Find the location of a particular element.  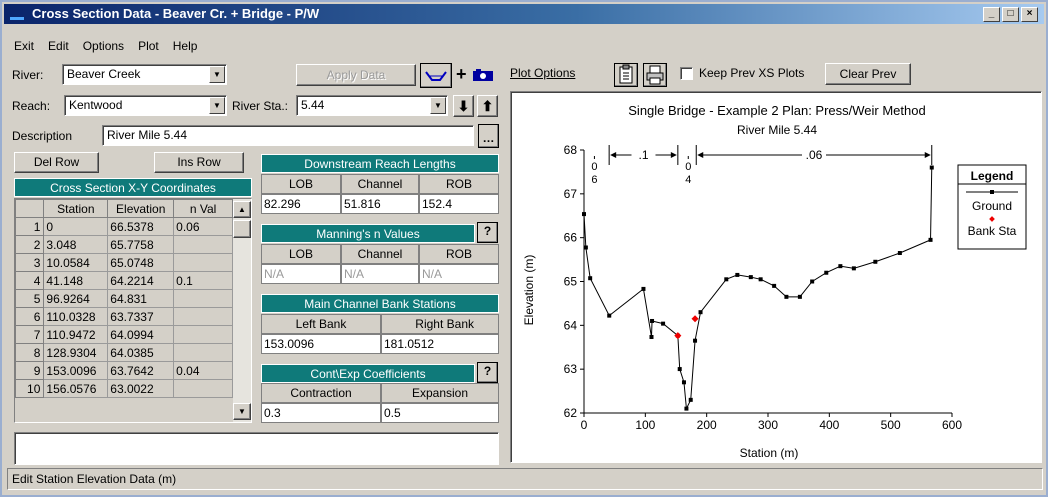

station-cell: 10.0584 is located at coordinates (76, 262).